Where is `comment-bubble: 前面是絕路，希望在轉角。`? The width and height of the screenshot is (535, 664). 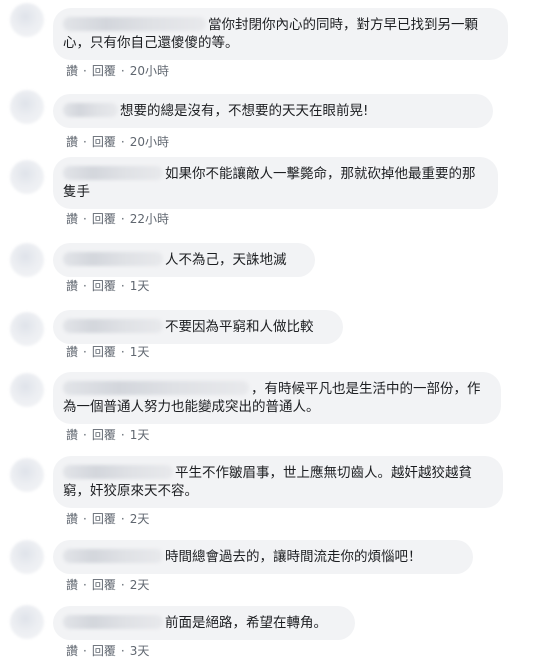 comment-bubble: 前面是絕路，希望在轉角。 is located at coordinates (204, 623).